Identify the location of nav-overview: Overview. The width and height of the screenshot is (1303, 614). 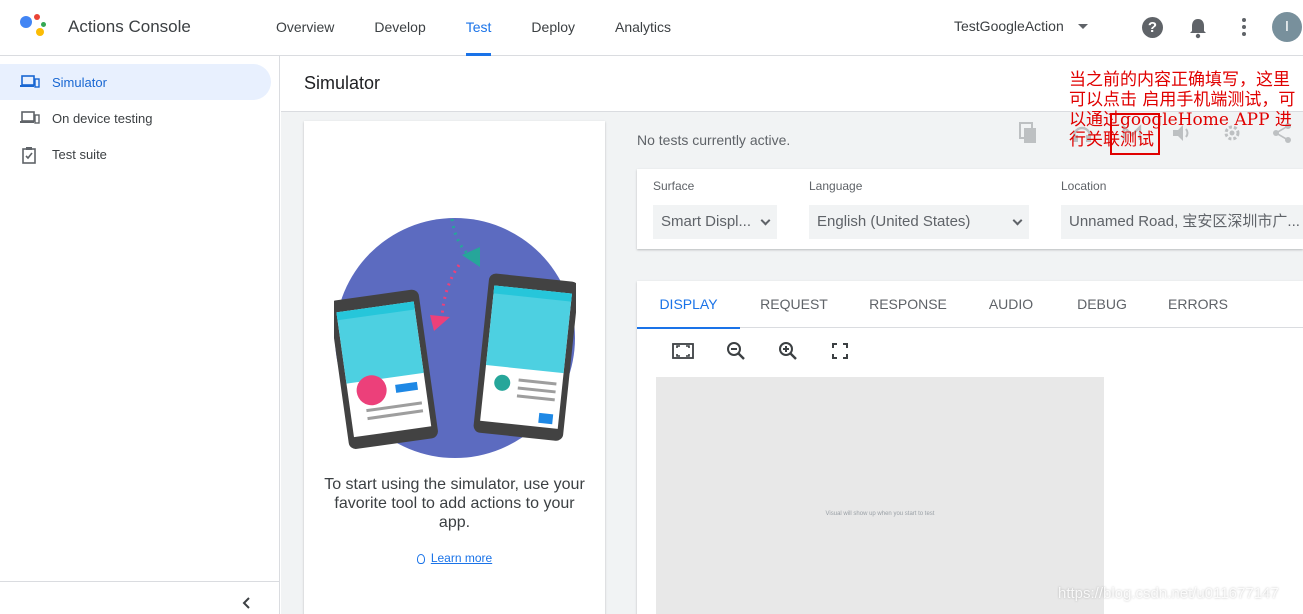
(305, 28).